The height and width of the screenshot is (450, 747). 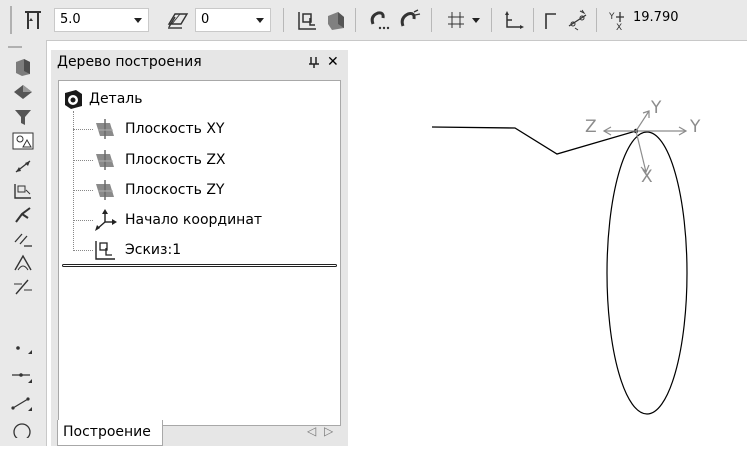 I want to click on close-icon: ✕, so click(x=333, y=62).